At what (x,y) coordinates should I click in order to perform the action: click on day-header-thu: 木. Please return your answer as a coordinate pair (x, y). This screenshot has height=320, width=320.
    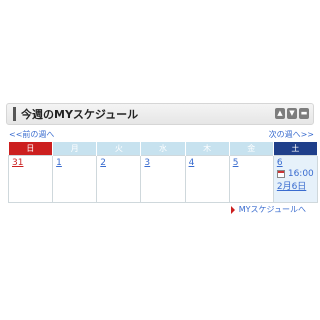
    Looking at the image, I should click on (207, 149).